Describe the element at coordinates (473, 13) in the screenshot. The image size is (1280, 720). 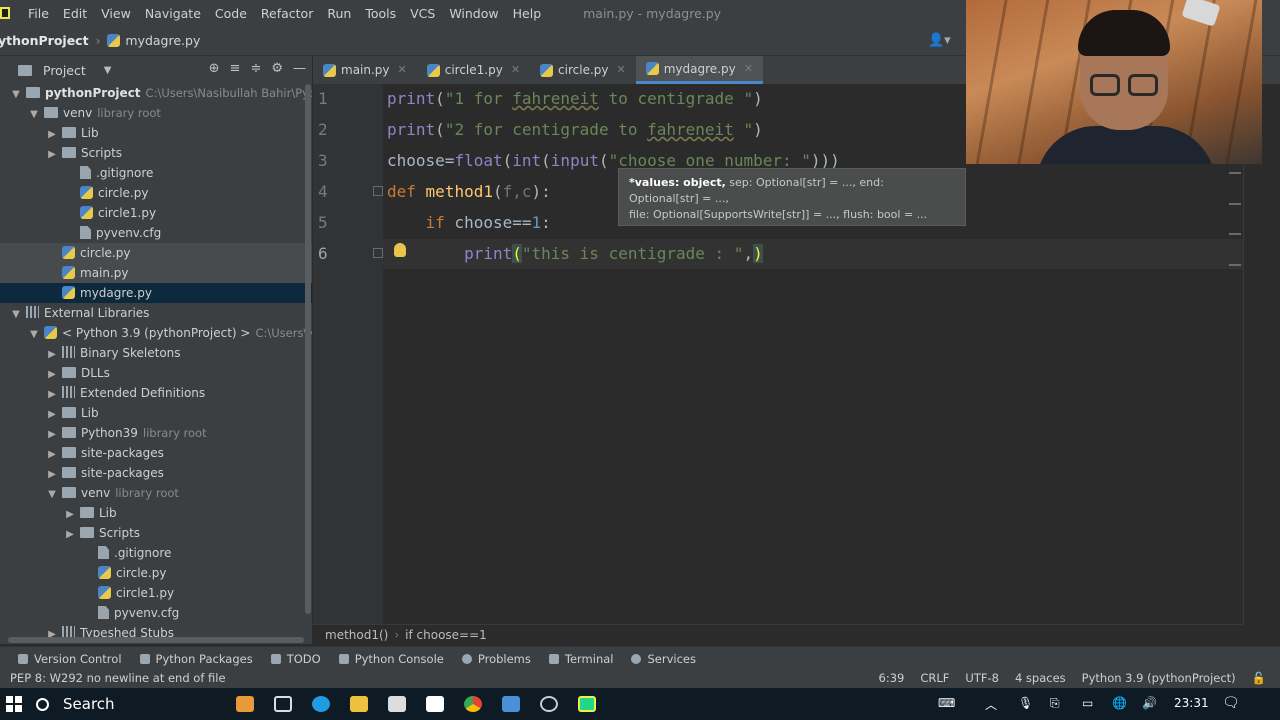
I see `menu-window: Window` at that location.